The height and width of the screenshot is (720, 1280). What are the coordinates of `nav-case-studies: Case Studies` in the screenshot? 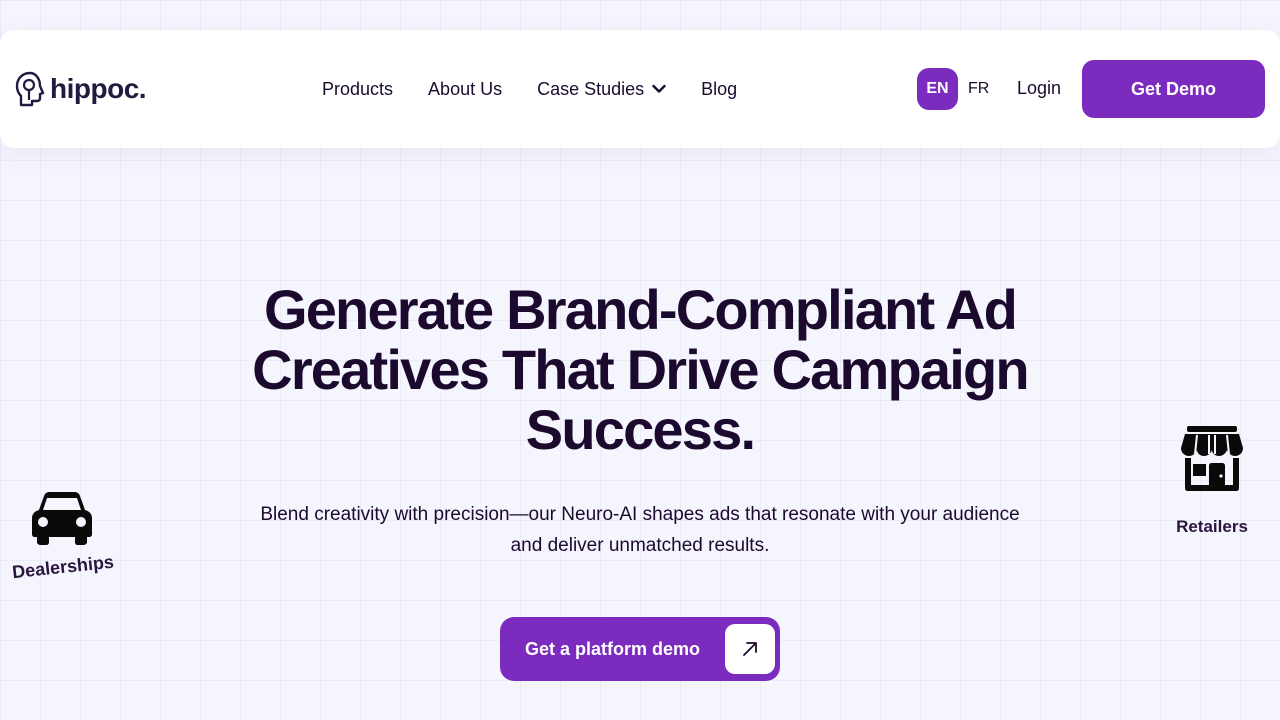 It's located at (601, 89).